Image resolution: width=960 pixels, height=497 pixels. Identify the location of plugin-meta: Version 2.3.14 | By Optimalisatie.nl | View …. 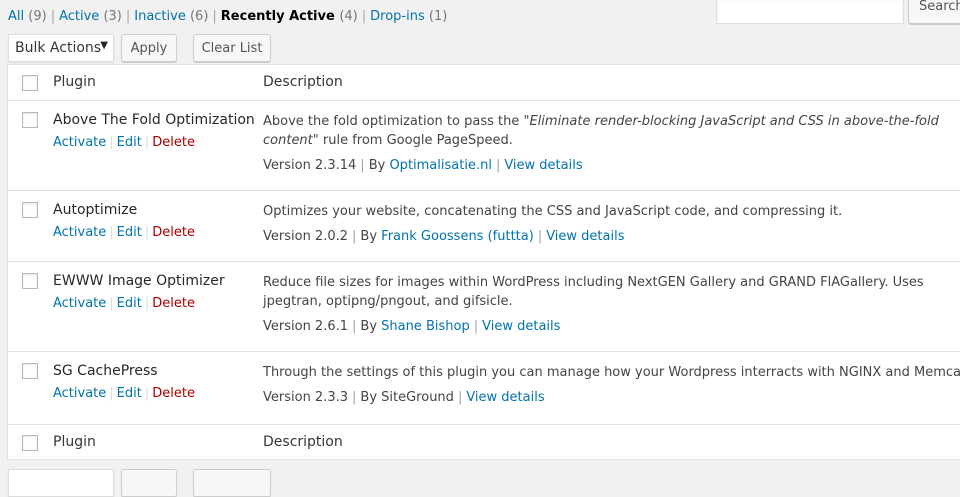
(423, 165).